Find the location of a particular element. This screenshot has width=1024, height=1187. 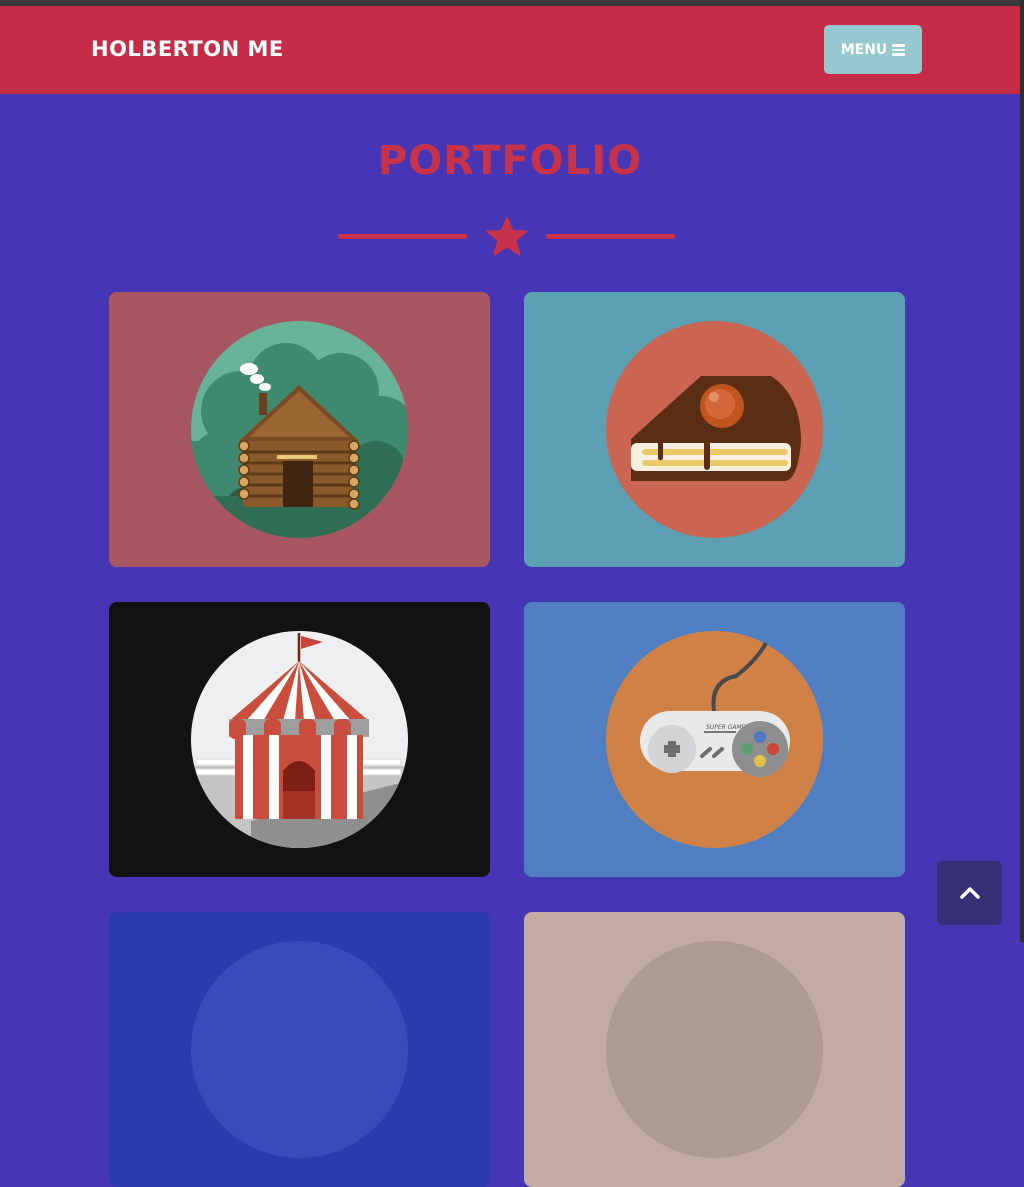

log-cabin-icon is located at coordinates (299, 429).